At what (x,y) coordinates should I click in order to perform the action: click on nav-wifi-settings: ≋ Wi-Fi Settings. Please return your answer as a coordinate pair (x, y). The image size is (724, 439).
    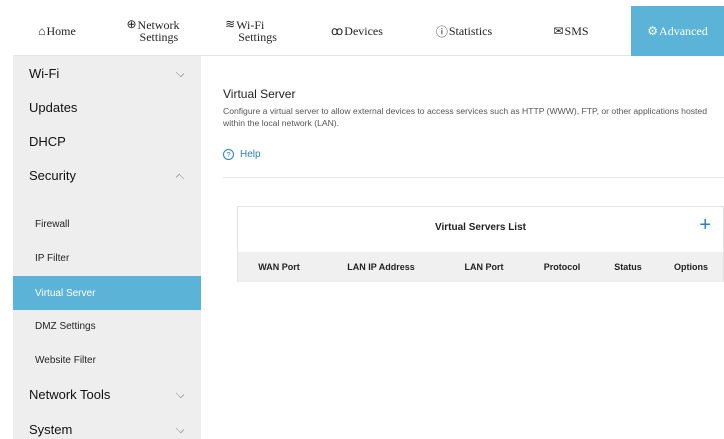
    Looking at the image, I should click on (251, 31).